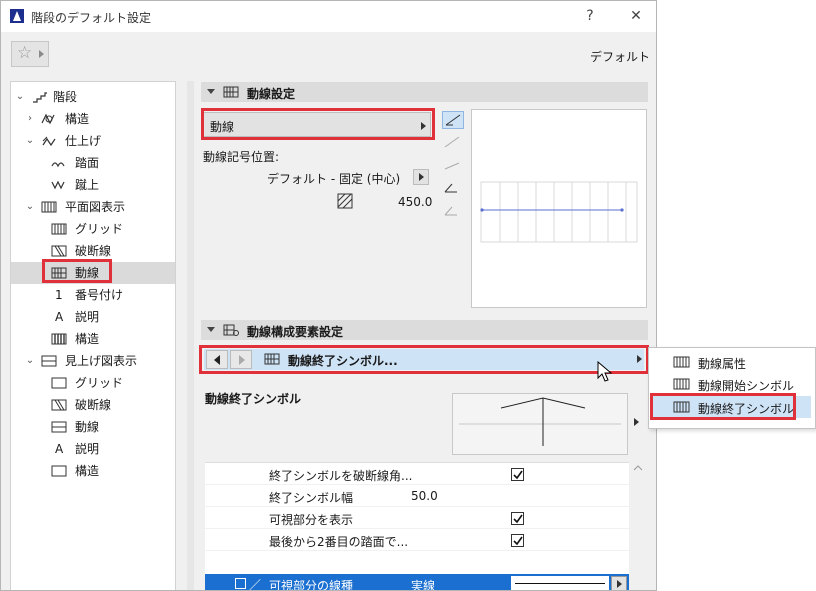 The width and height of the screenshot is (816, 591). What do you see at coordinates (619, 57) in the screenshot?
I see `default-label: デフォルト` at bounding box center [619, 57].